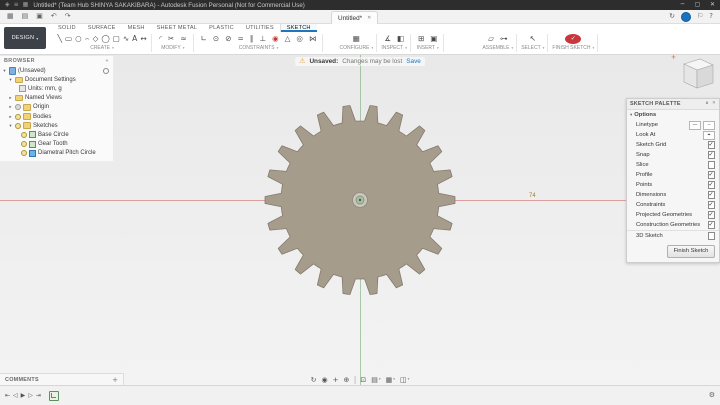  I want to click on fix-lock-constraint-icon: ◉, so click(275, 39).